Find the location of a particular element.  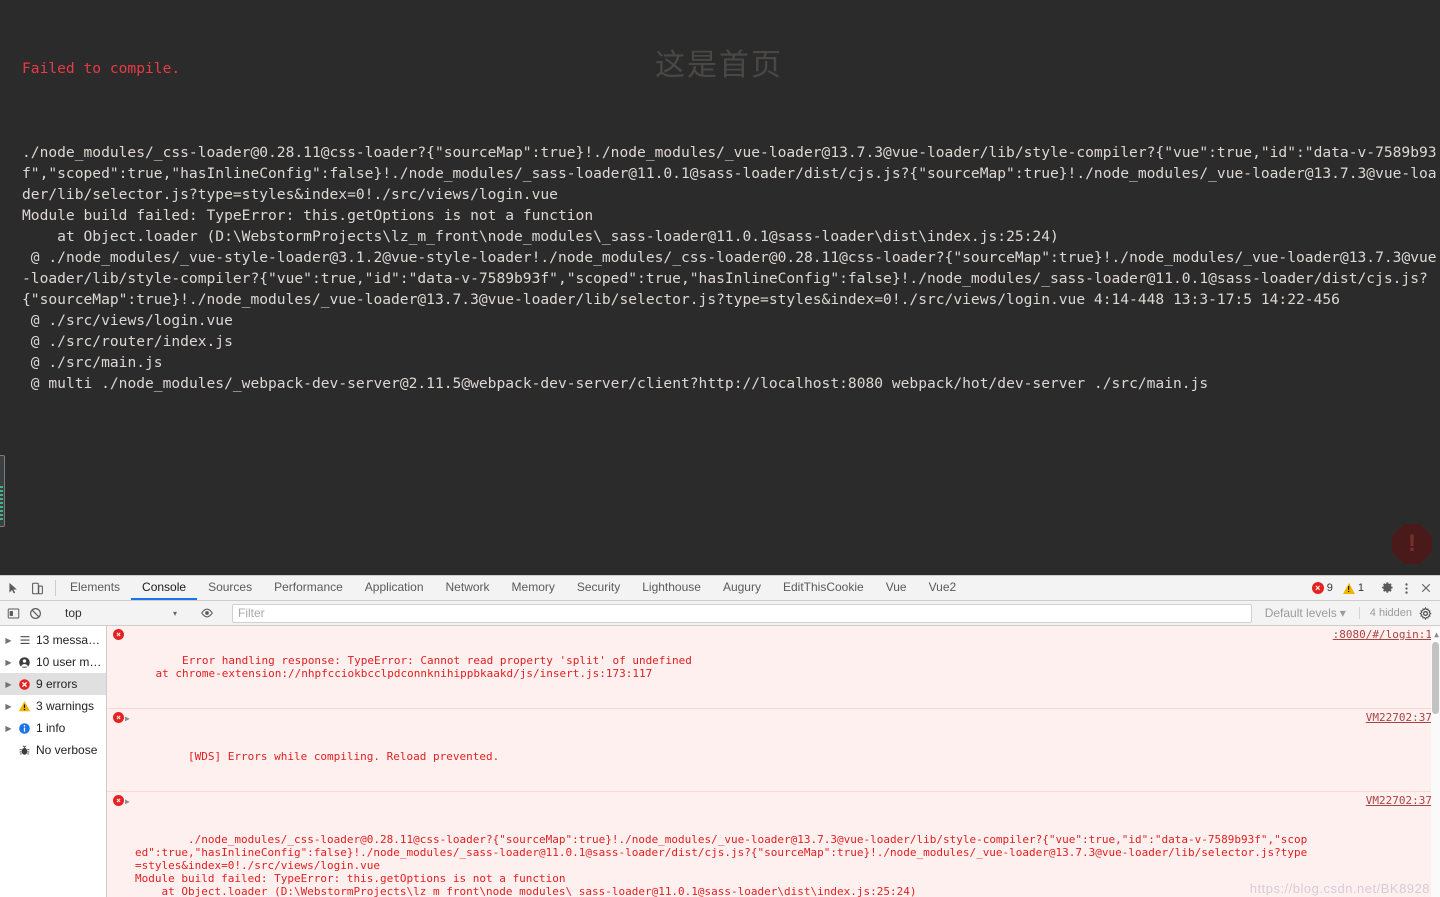

tab-label: Lighthouse is located at coordinates (671, 587).